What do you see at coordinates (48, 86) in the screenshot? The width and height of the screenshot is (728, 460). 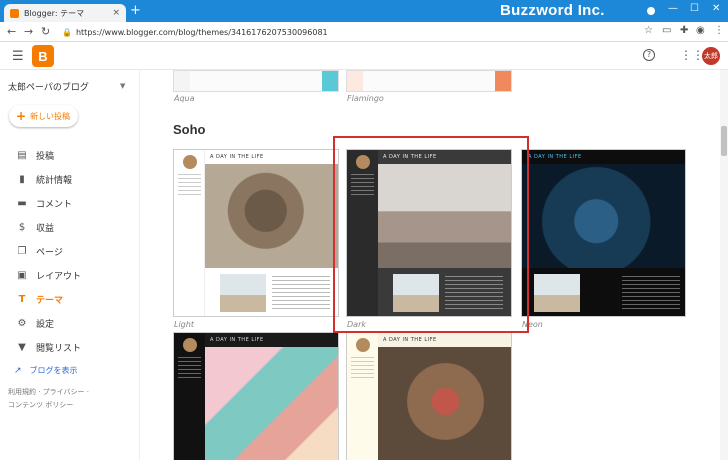 I see `blog-selector: 太郎ペーパのブログ` at bounding box center [48, 86].